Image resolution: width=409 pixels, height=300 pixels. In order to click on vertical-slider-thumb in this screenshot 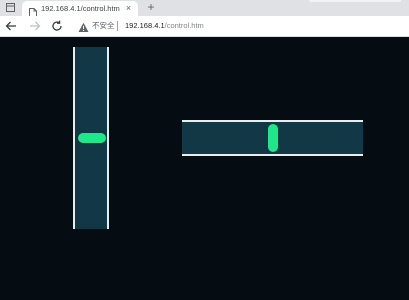, I will do `click(92, 138)`.